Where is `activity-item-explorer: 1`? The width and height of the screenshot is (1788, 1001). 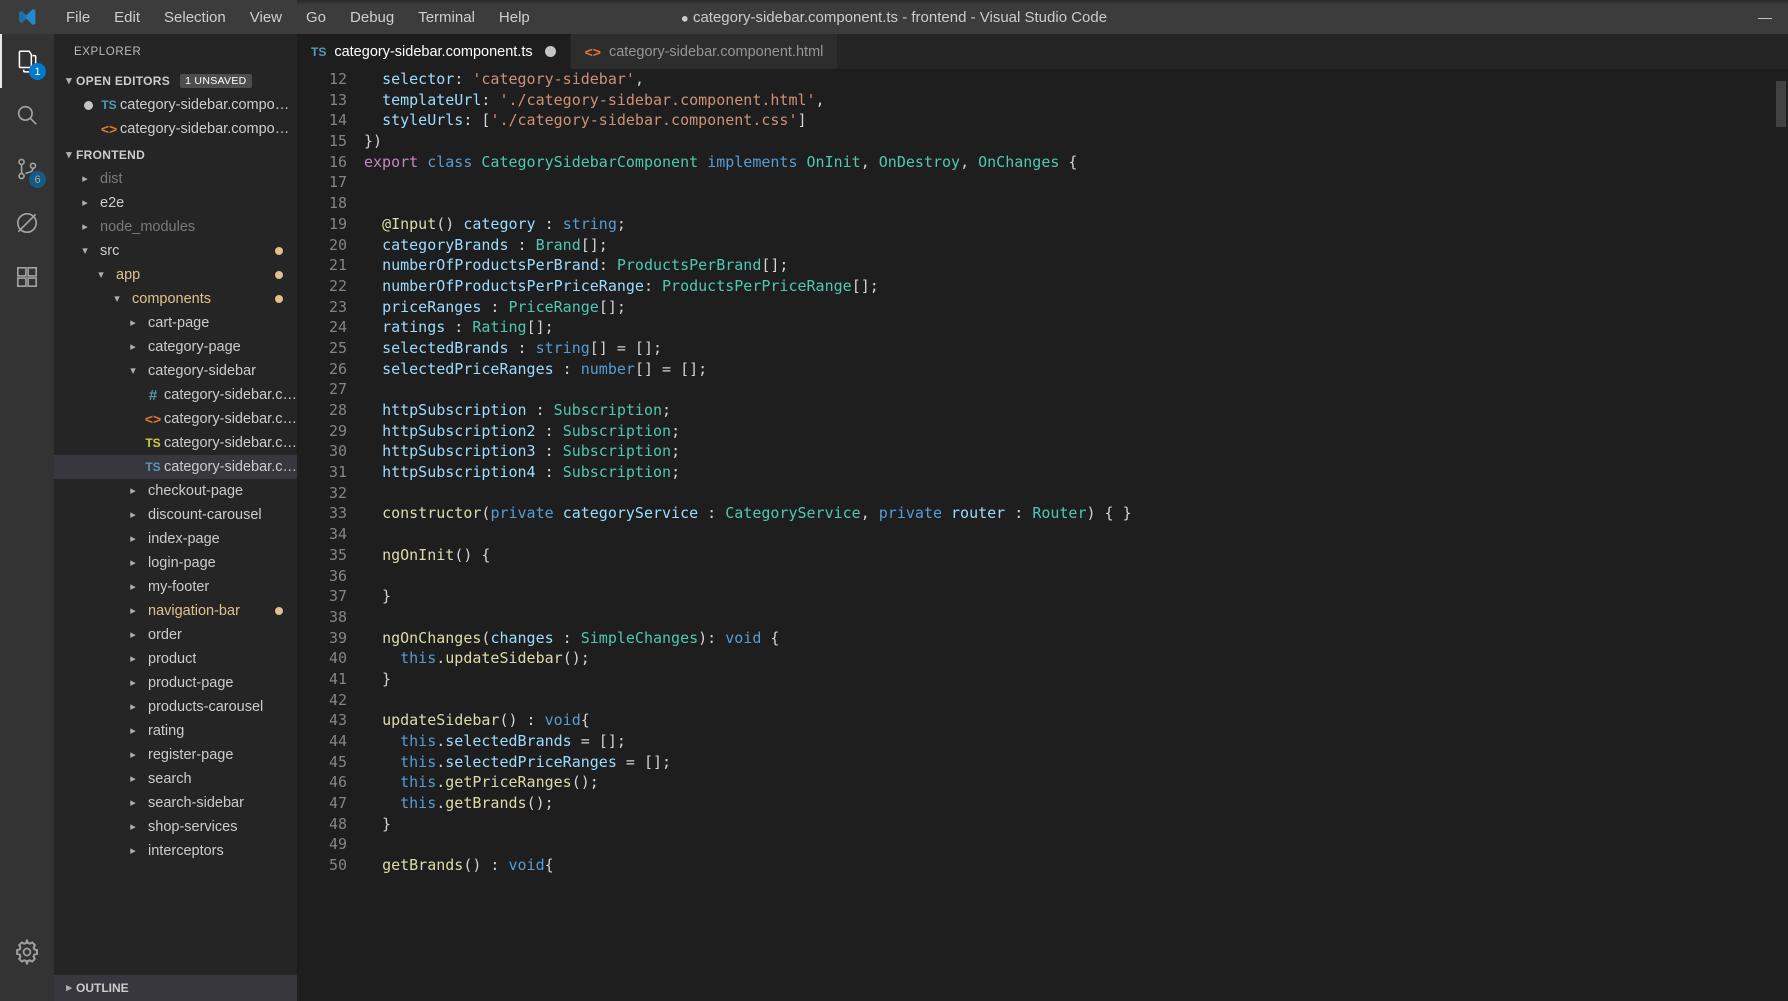 activity-item-explorer: 1 is located at coordinates (27, 61).